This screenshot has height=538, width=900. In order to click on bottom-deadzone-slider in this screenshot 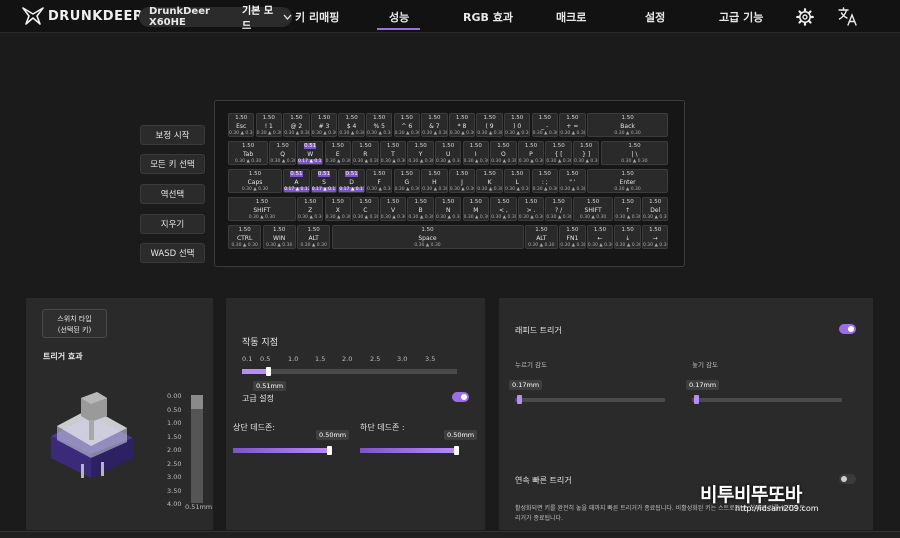, I will do `click(408, 450)`.